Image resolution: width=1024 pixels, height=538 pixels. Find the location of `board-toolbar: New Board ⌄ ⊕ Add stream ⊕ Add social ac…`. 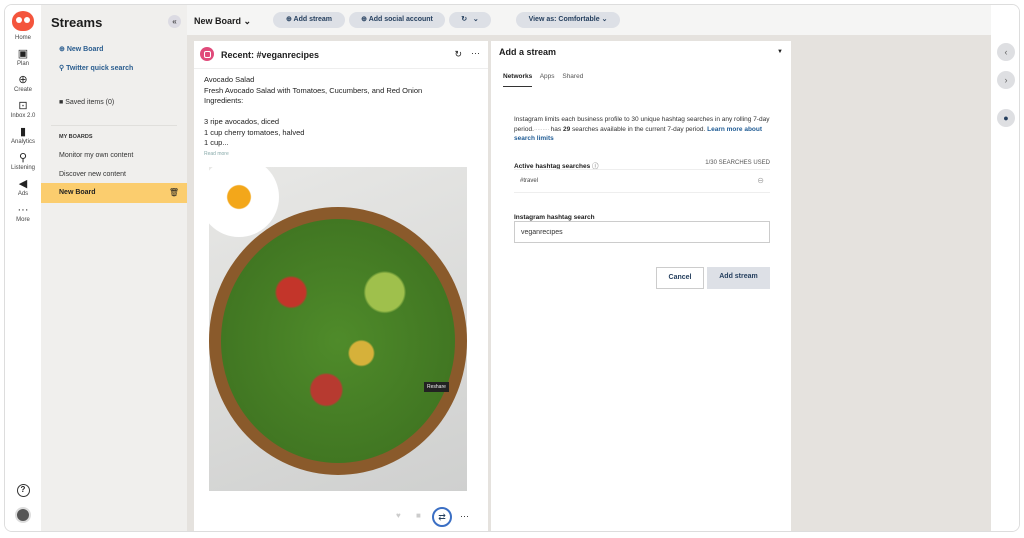

board-toolbar: New Board ⌄ ⊕ Add stream ⊕ Add social ac… is located at coordinates (589, 20).